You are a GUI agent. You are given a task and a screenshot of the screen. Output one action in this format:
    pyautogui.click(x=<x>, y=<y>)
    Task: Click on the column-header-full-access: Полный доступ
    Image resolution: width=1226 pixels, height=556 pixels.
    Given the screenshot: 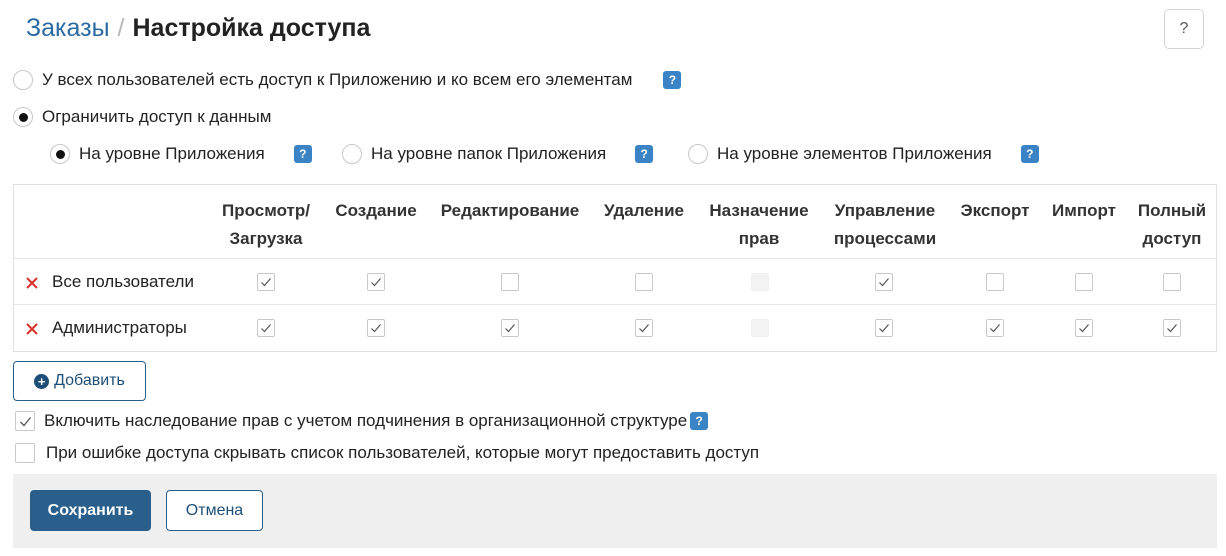 What is the action you would take?
    pyautogui.click(x=1172, y=224)
    